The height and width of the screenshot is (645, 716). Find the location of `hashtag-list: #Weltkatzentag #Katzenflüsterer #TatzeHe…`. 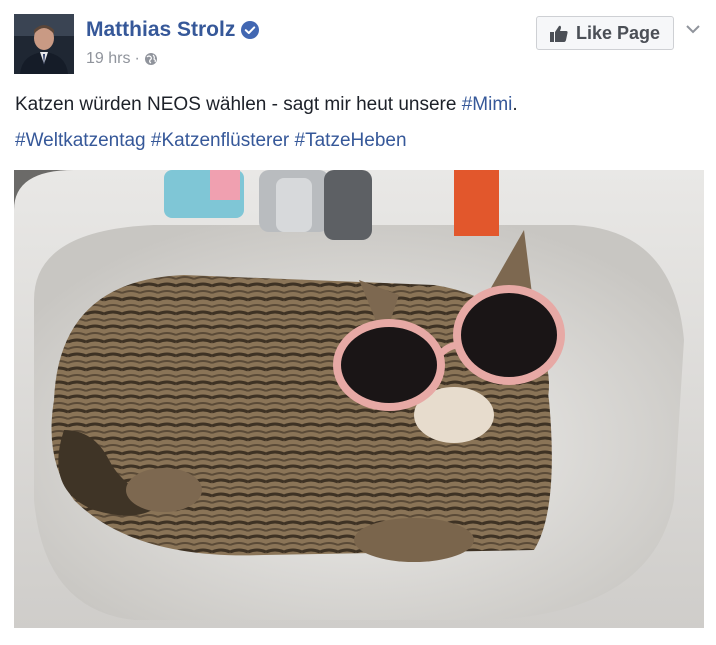

hashtag-list: #Weltkatzentag #Katzenflüsterer #TatzeHe… is located at coordinates (211, 141).